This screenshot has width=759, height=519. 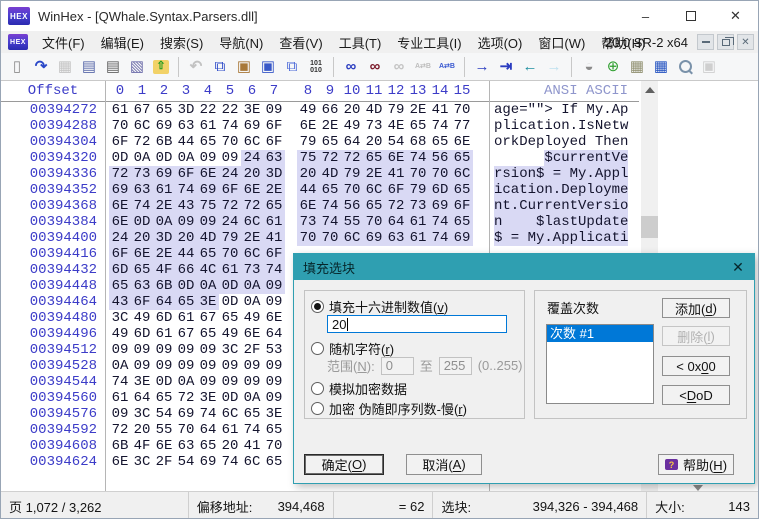 I want to click on hex-byte: 3E, so click(x=252, y=110).